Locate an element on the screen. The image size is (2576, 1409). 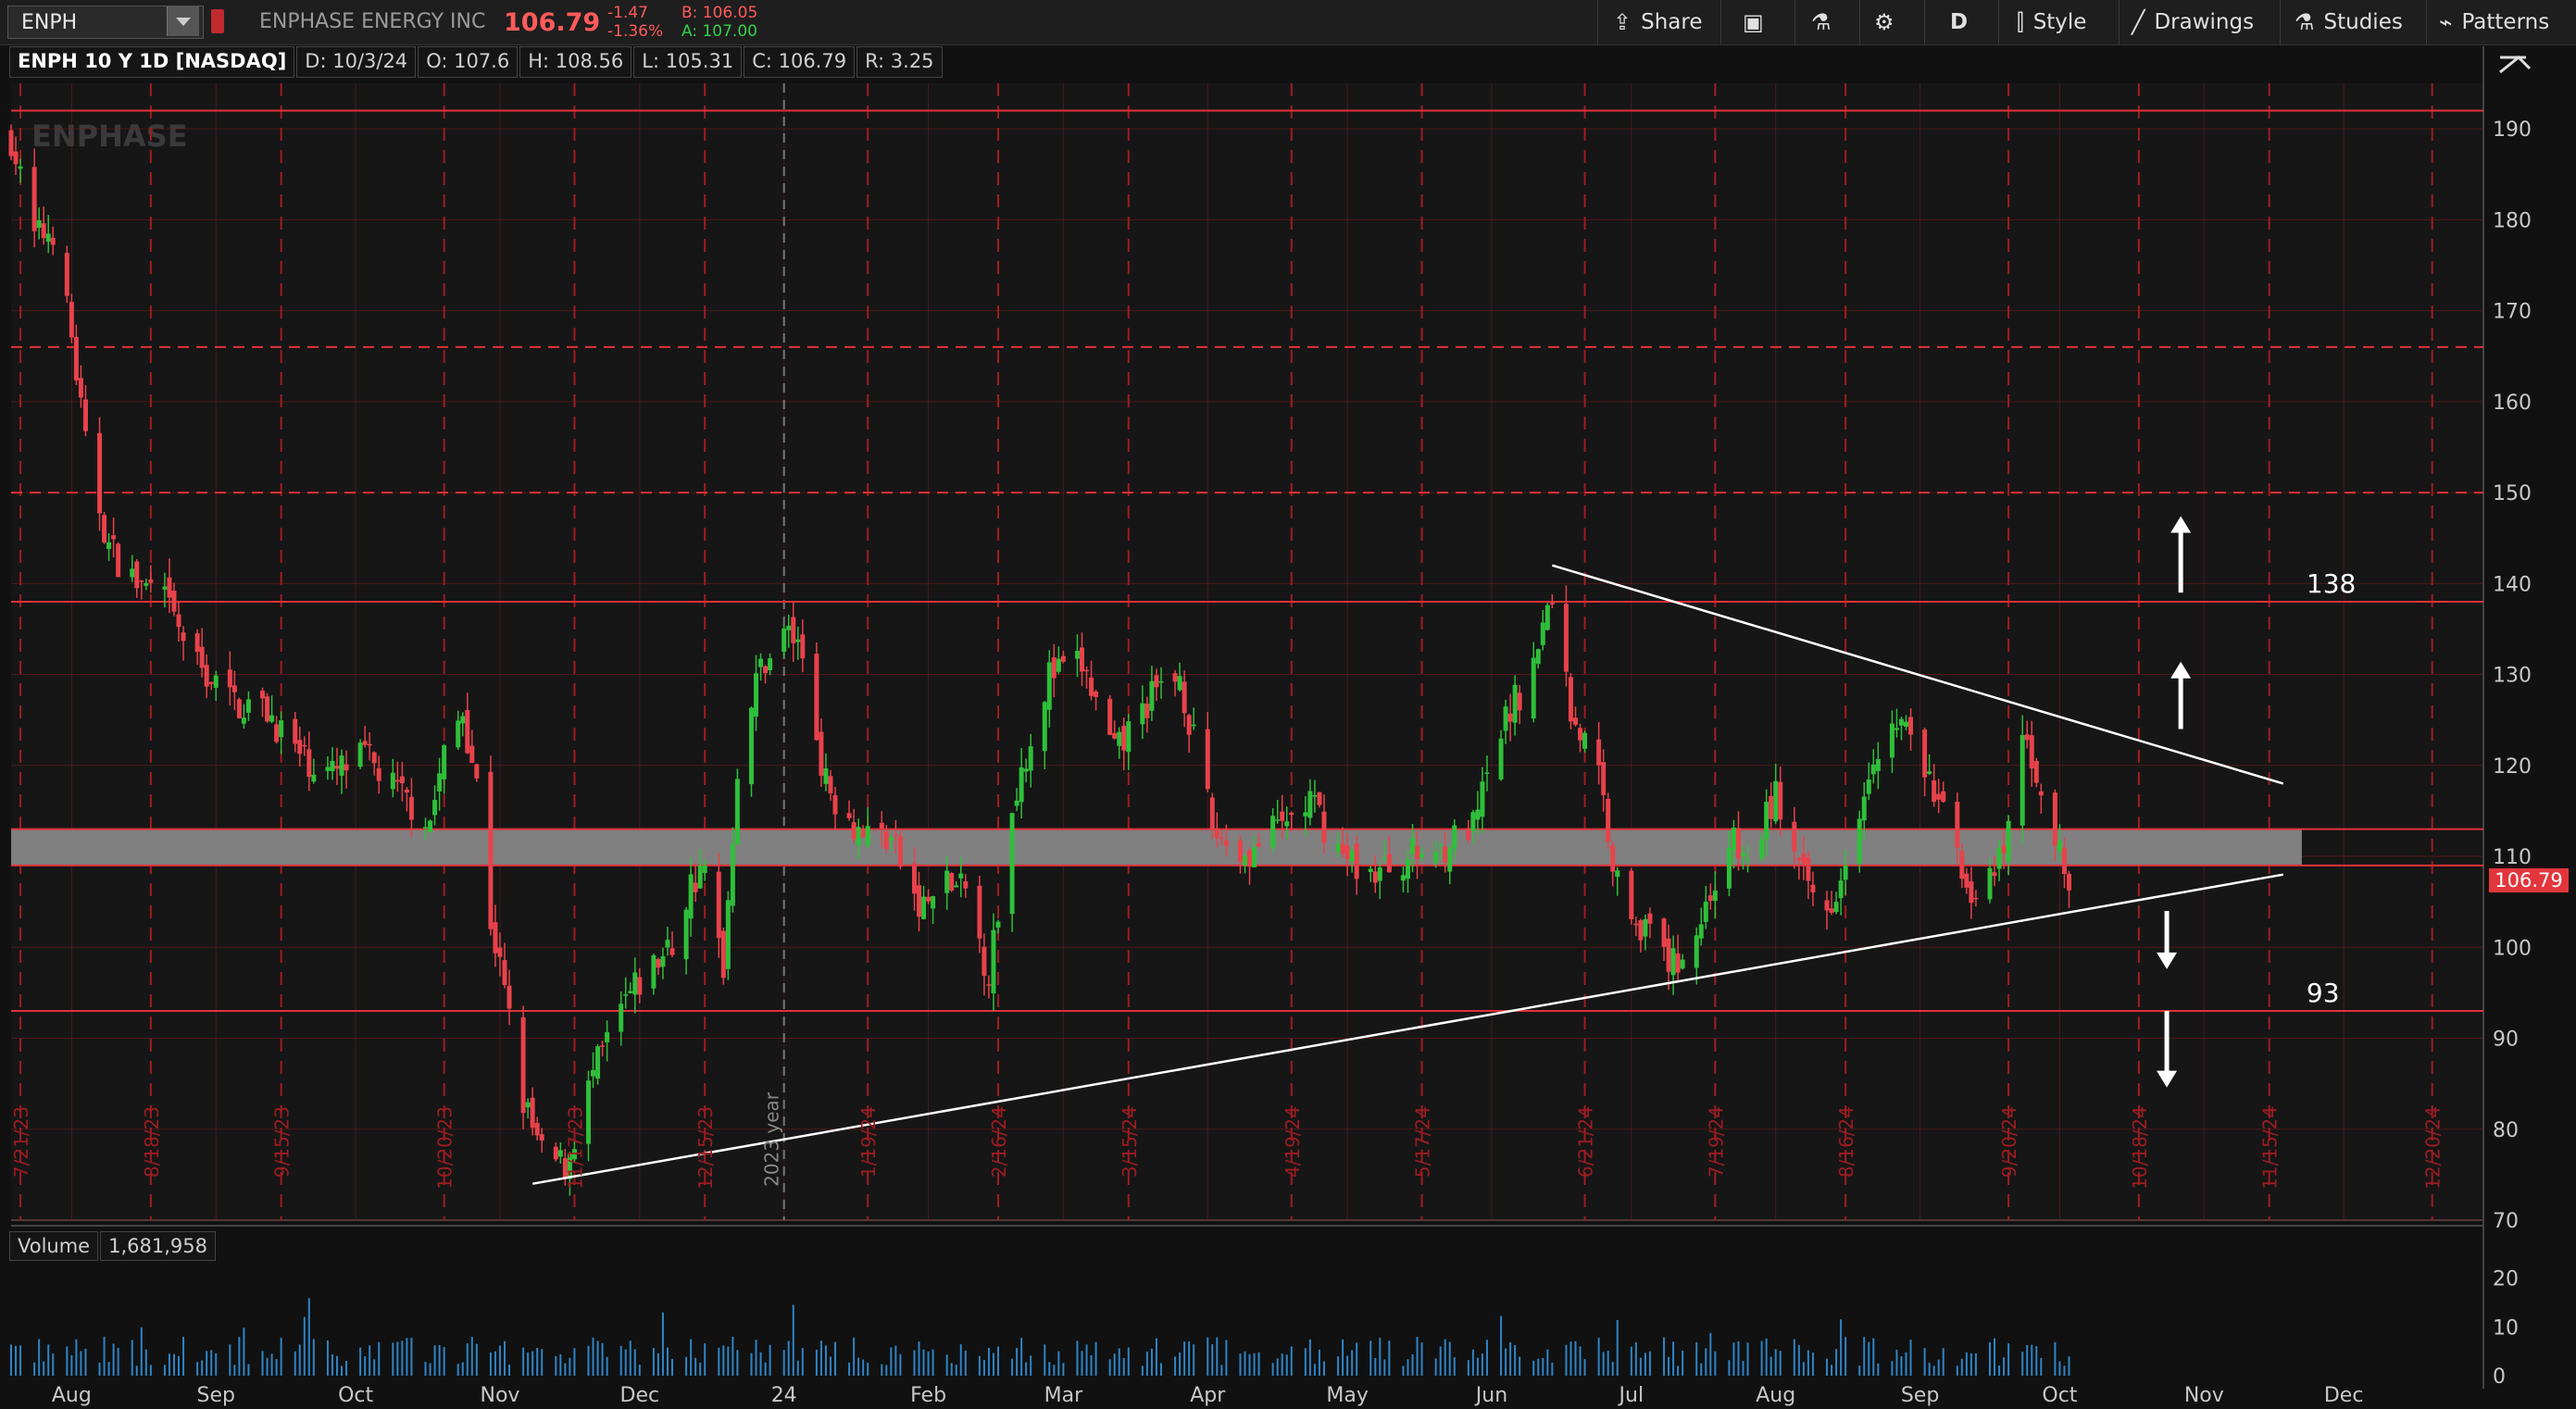
patterns-button: ⌁ Patterns is located at coordinates (2494, 22).